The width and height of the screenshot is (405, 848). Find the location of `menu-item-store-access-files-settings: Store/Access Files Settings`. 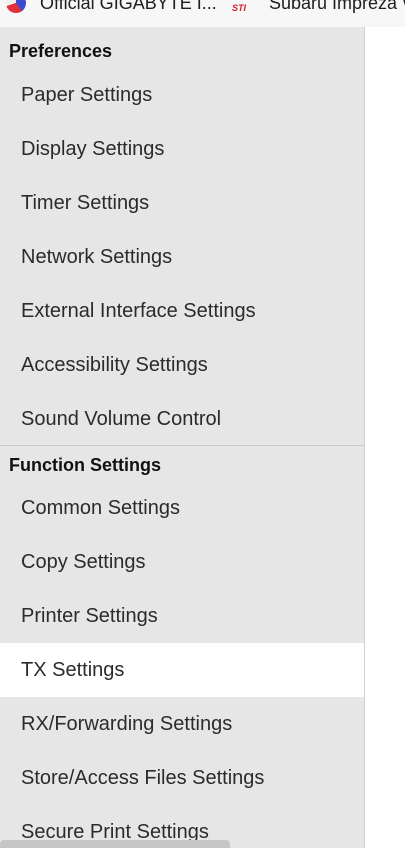

menu-item-store-access-files-settings: Store/Access Files Settings is located at coordinates (182, 778).